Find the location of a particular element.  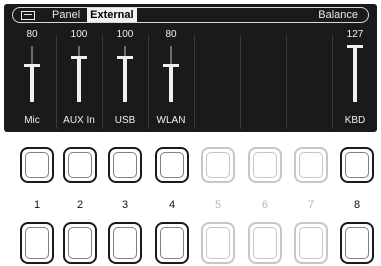

channel-2: 100 AUX In is located at coordinates (79, 79).